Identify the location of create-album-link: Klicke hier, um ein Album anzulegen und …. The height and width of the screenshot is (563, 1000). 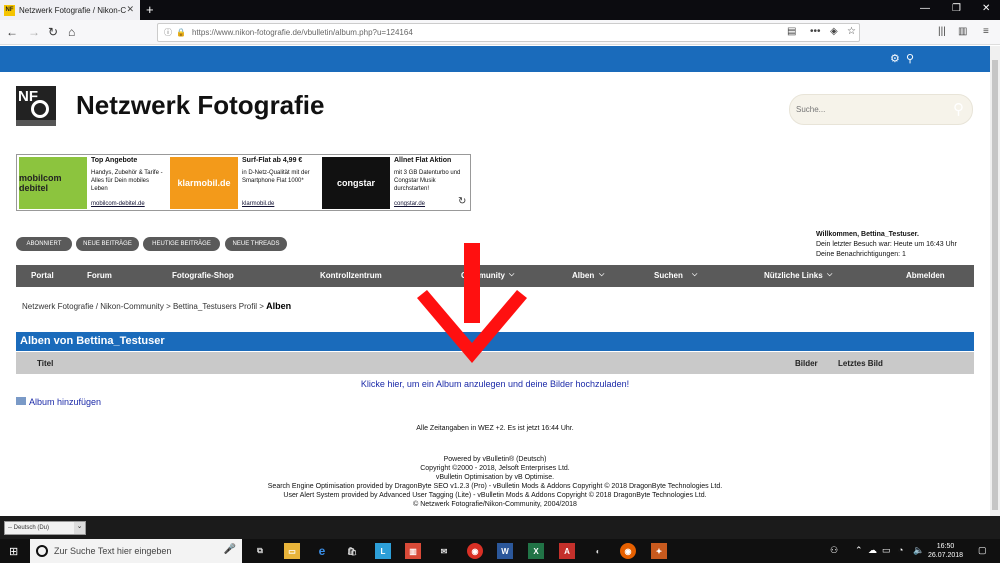
(495, 384).